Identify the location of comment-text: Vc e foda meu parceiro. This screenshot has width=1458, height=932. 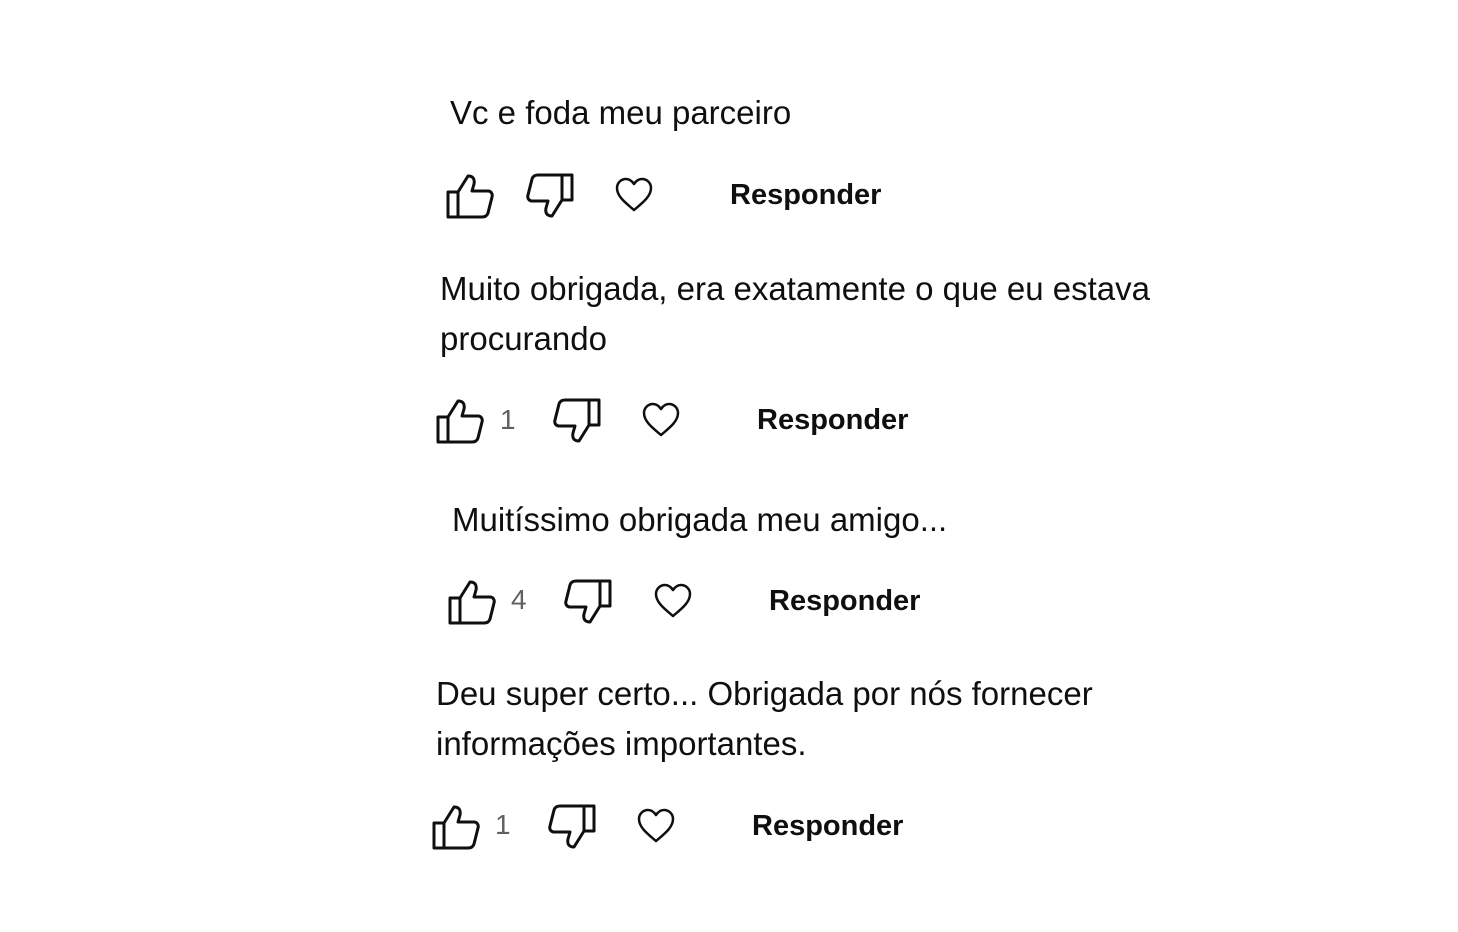
(621, 112).